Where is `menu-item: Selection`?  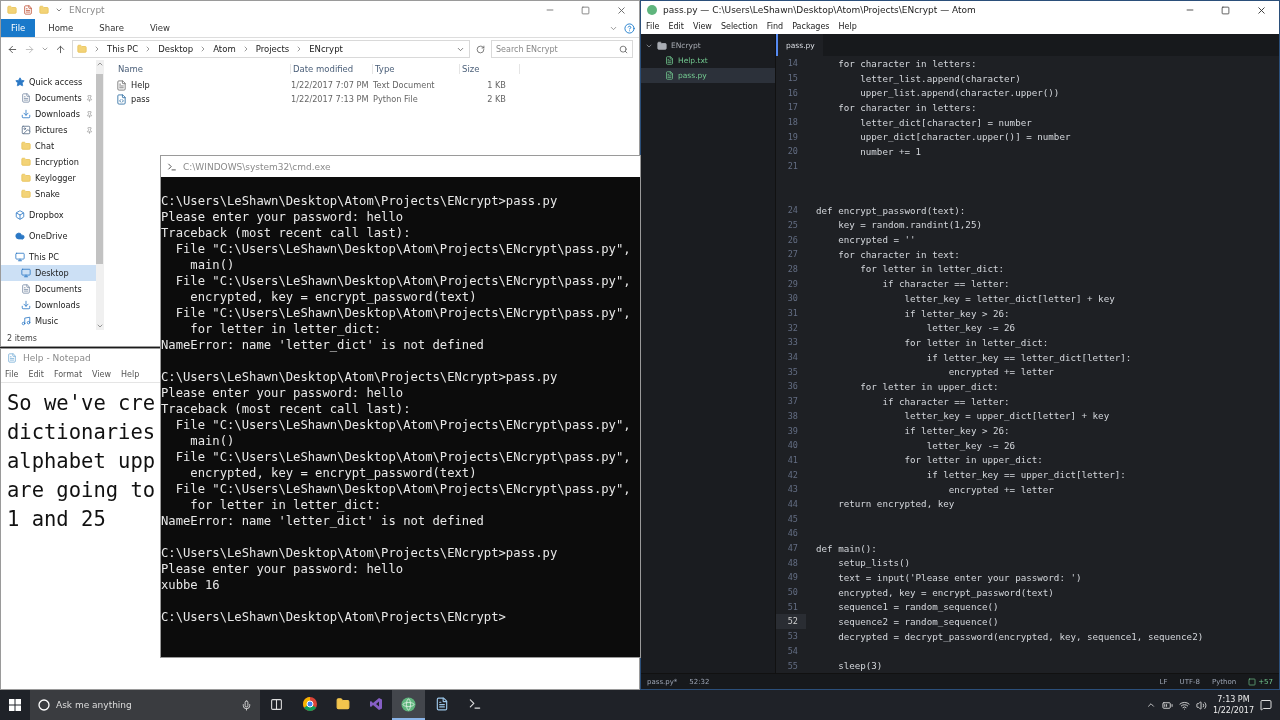
menu-item: Selection is located at coordinates (739, 26).